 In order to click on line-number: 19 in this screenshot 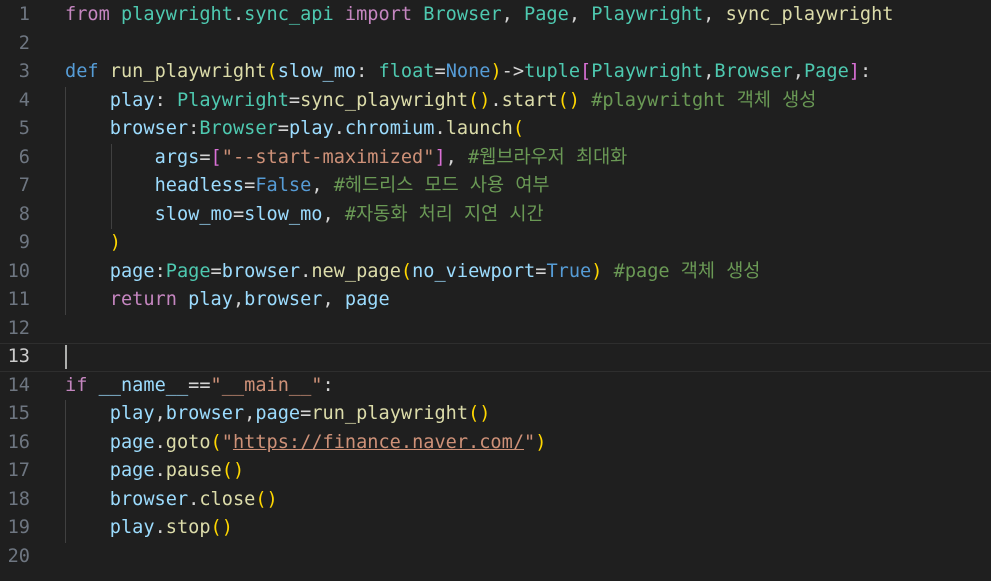, I will do `click(18, 527)`.